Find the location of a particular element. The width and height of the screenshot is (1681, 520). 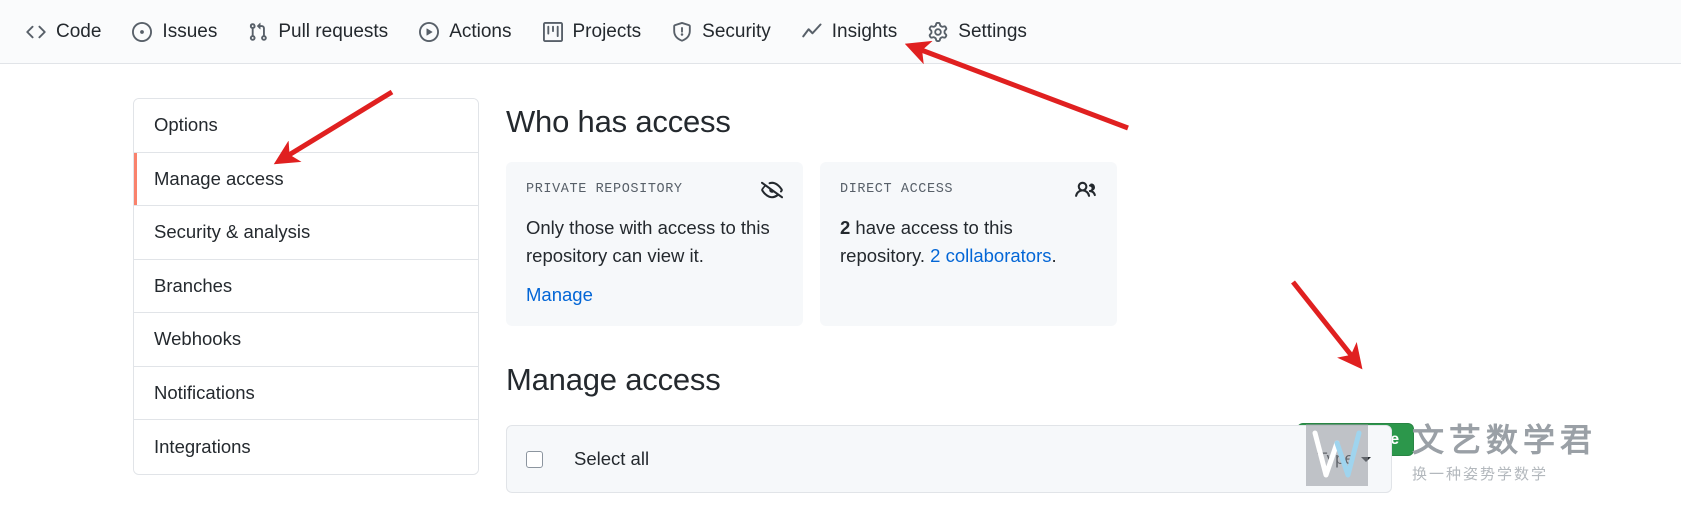

shield-icon is located at coordinates (682, 32).